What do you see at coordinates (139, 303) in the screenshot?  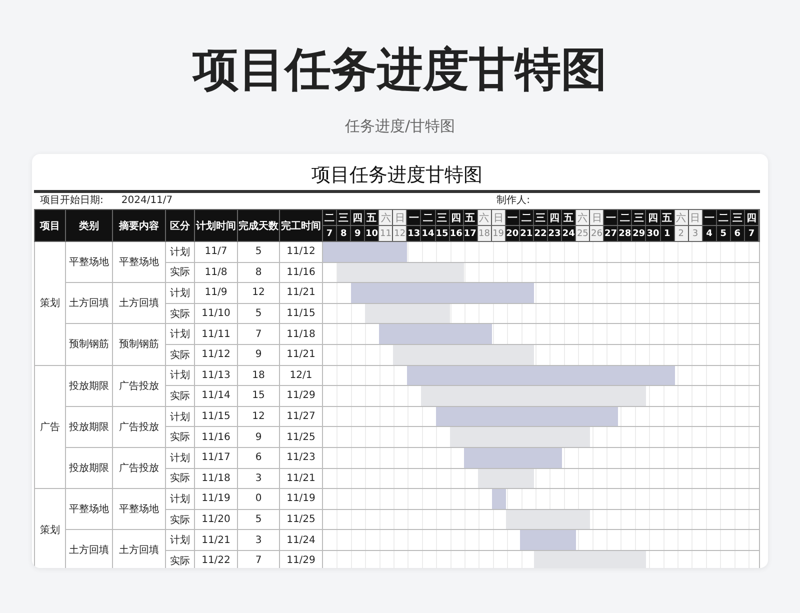 I see `table-cell: 土方回填` at bounding box center [139, 303].